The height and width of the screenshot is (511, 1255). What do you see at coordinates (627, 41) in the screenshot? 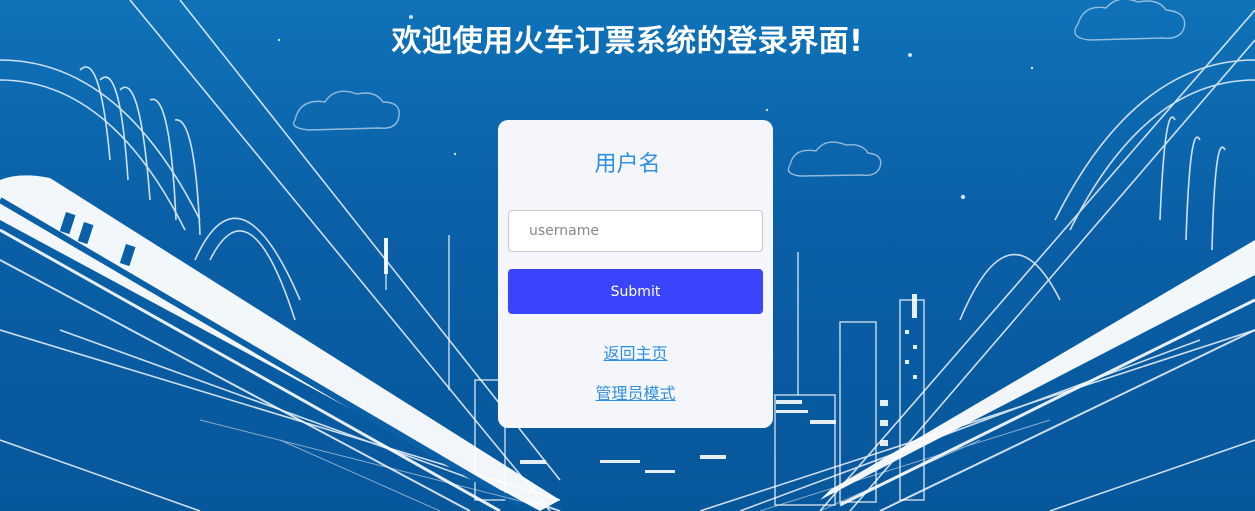
I see `page-title: 欢迎使用火车订票系统的登录界面!` at bounding box center [627, 41].